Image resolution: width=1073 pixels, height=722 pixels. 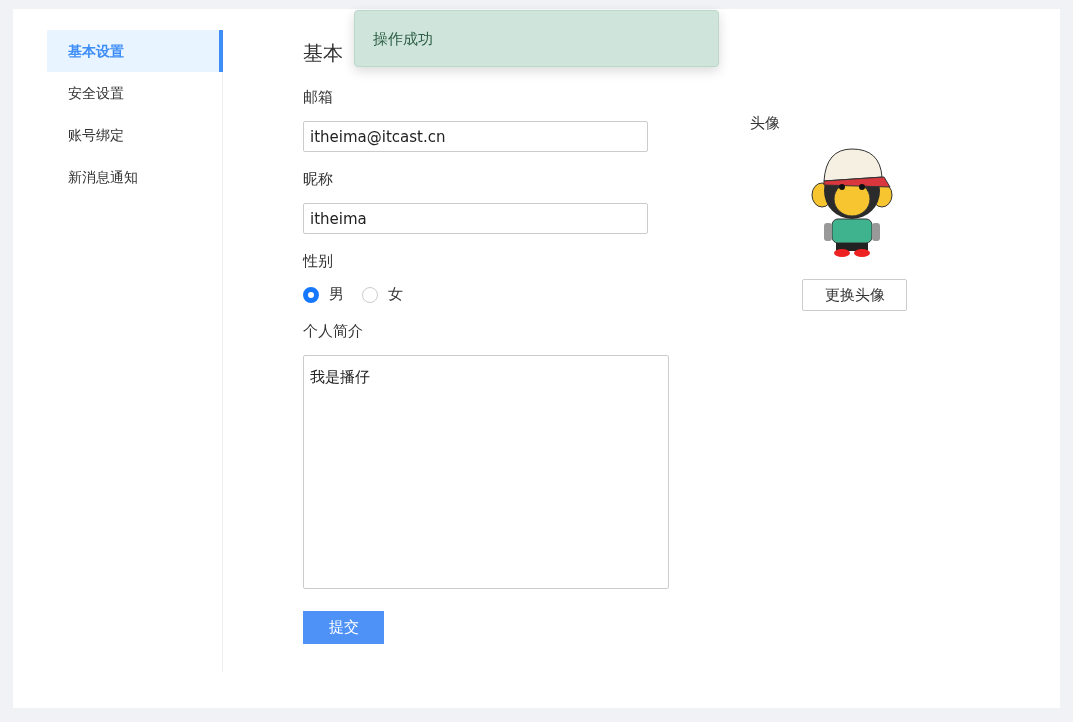 I want to click on sidebar-item: 安全设置, so click(x=135, y=93).